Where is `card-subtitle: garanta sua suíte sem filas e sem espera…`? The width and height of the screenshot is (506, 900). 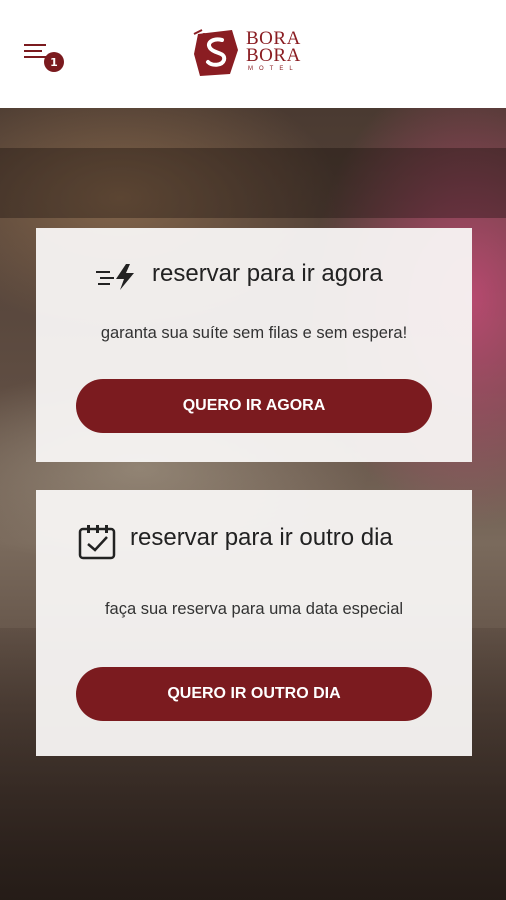
card-subtitle: garanta sua suíte sem filas e sem espera… is located at coordinates (254, 333).